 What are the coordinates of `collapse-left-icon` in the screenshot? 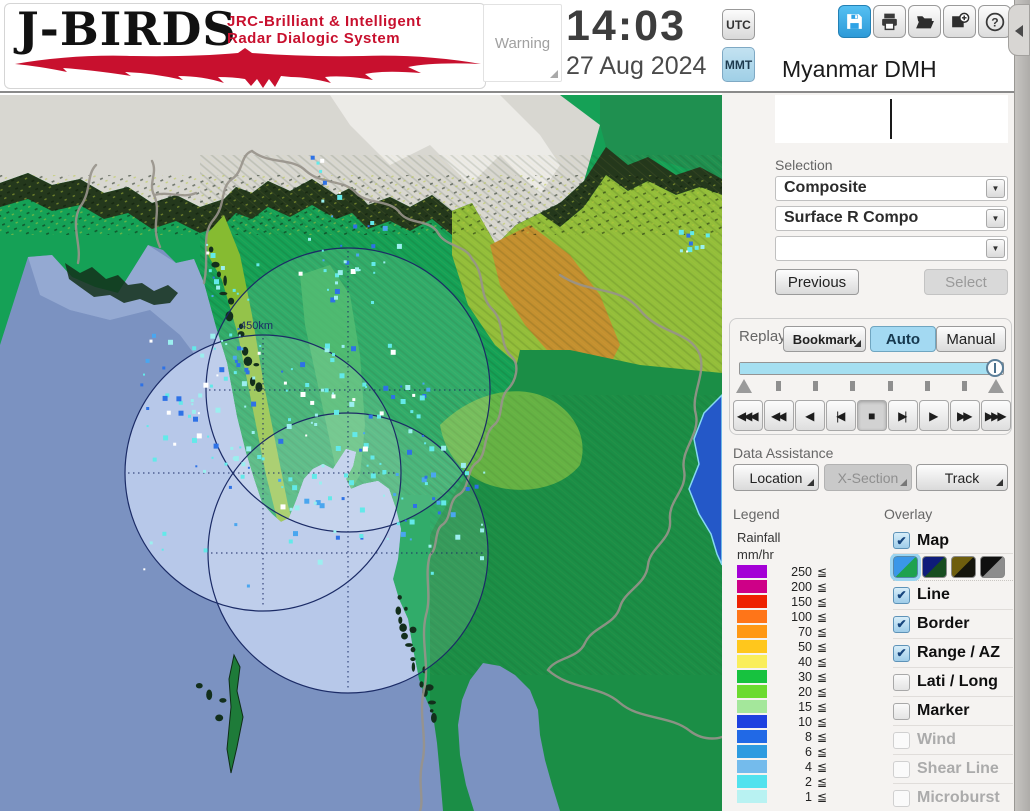 It's located at (1019, 31).